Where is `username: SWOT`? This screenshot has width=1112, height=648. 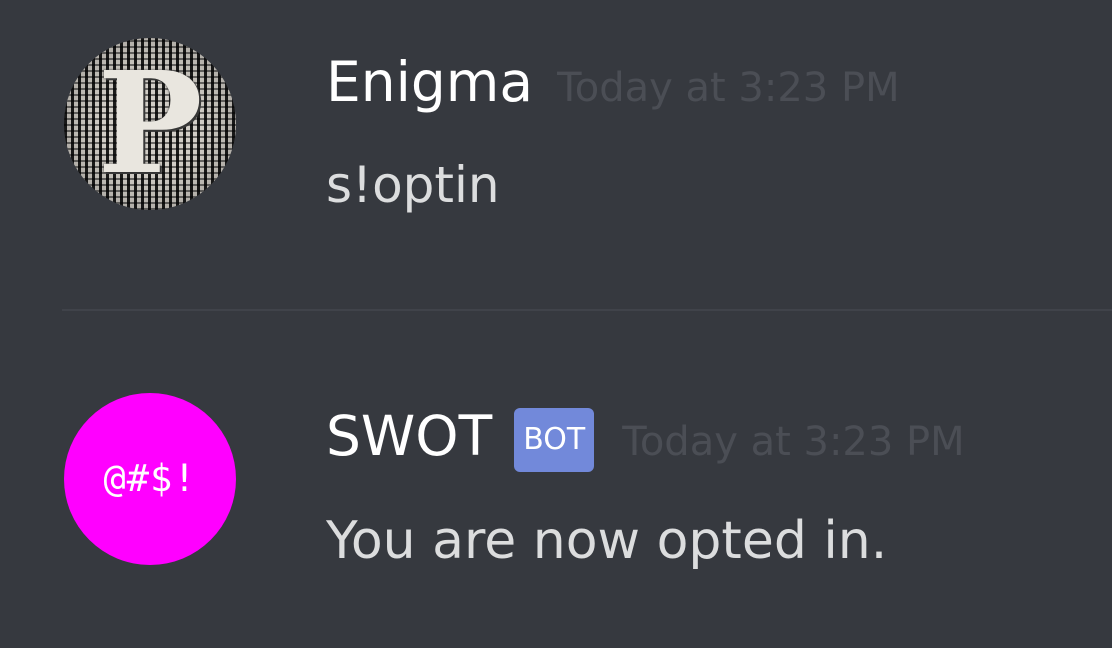
username: SWOT is located at coordinates (409, 436).